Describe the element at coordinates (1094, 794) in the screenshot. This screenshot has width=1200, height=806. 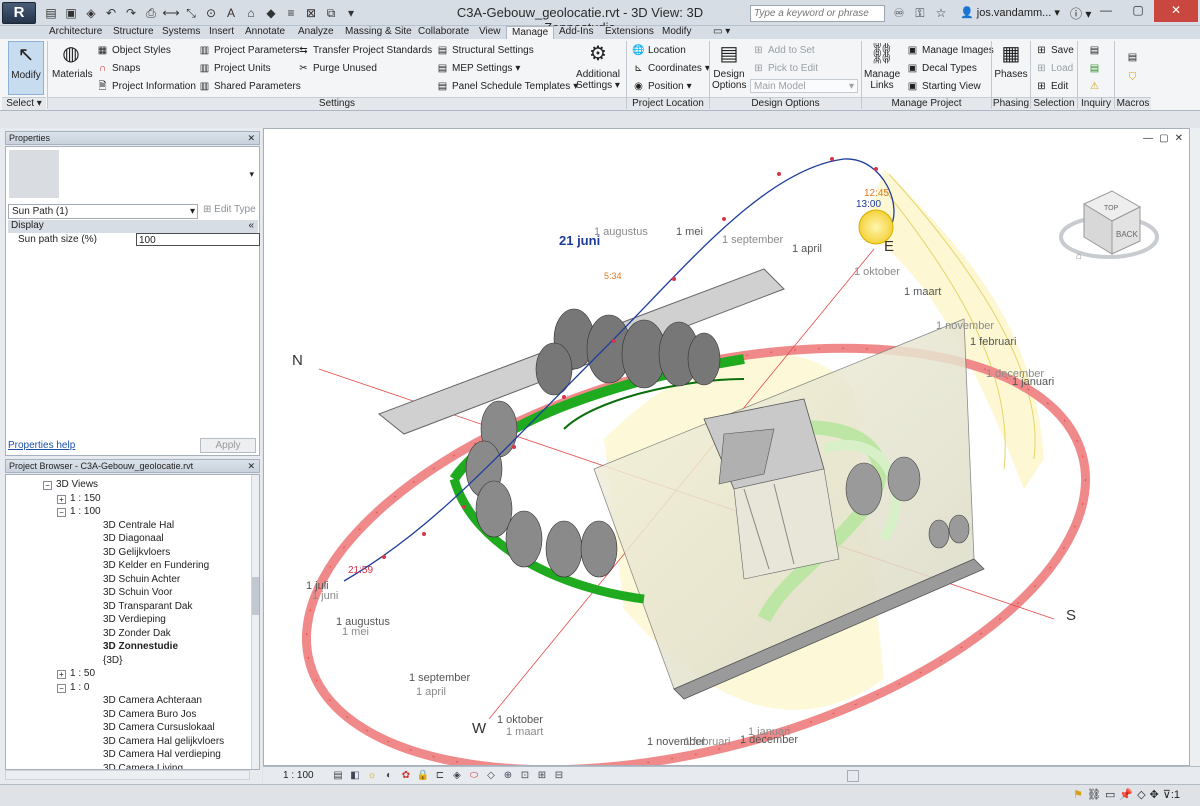
I see `select-links-icon: ⛓` at that location.